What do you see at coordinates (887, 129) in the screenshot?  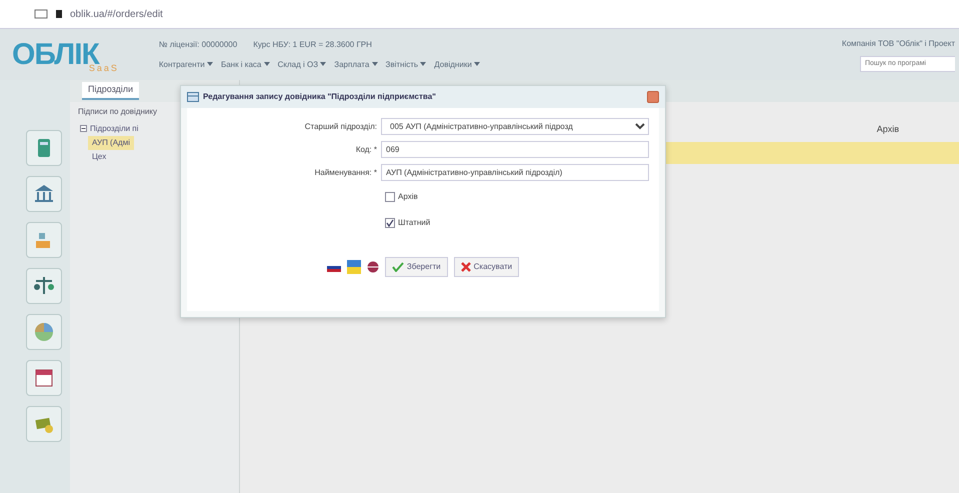 I see `column-header: Архів` at bounding box center [887, 129].